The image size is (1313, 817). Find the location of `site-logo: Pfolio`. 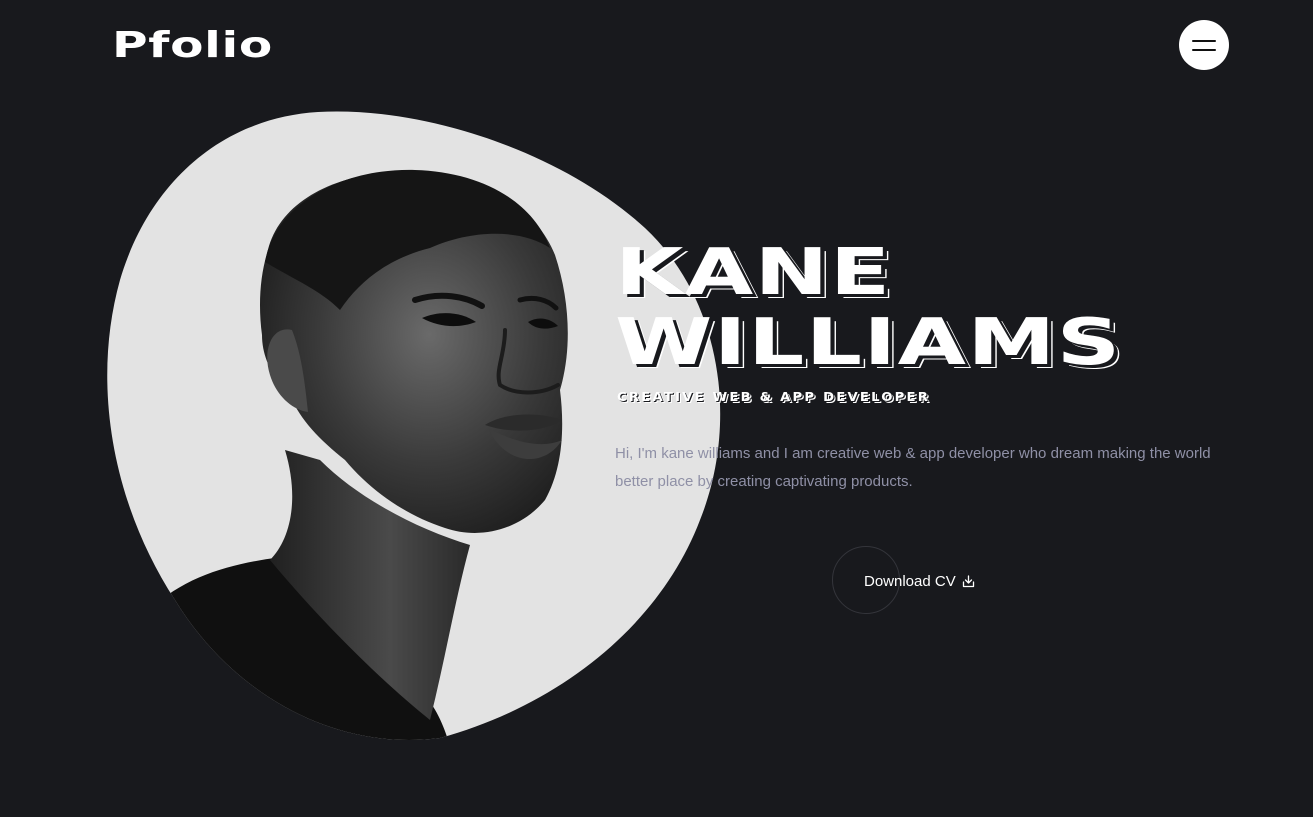

site-logo: Pfolio is located at coordinates (192, 46).